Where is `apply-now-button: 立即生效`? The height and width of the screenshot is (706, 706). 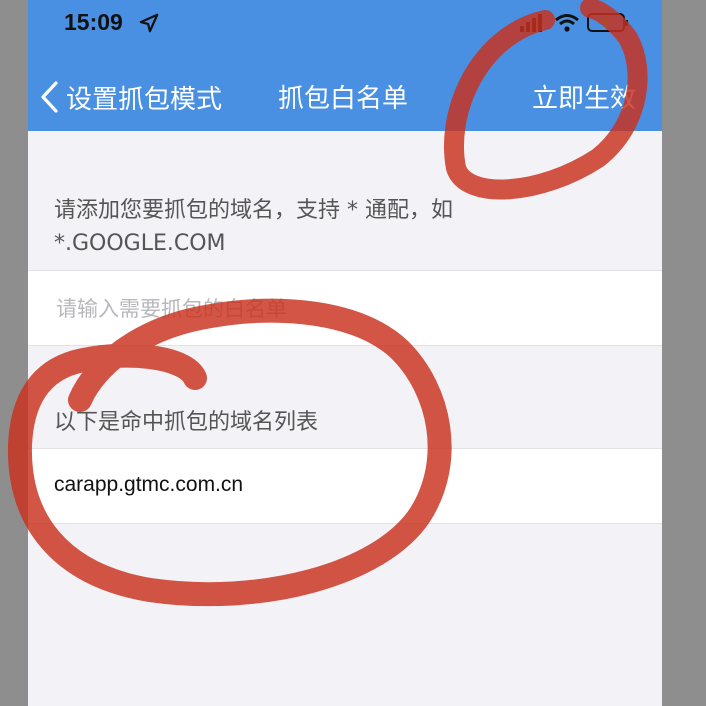 apply-now-button: 立即生效 is located at coordinates (584, 96).